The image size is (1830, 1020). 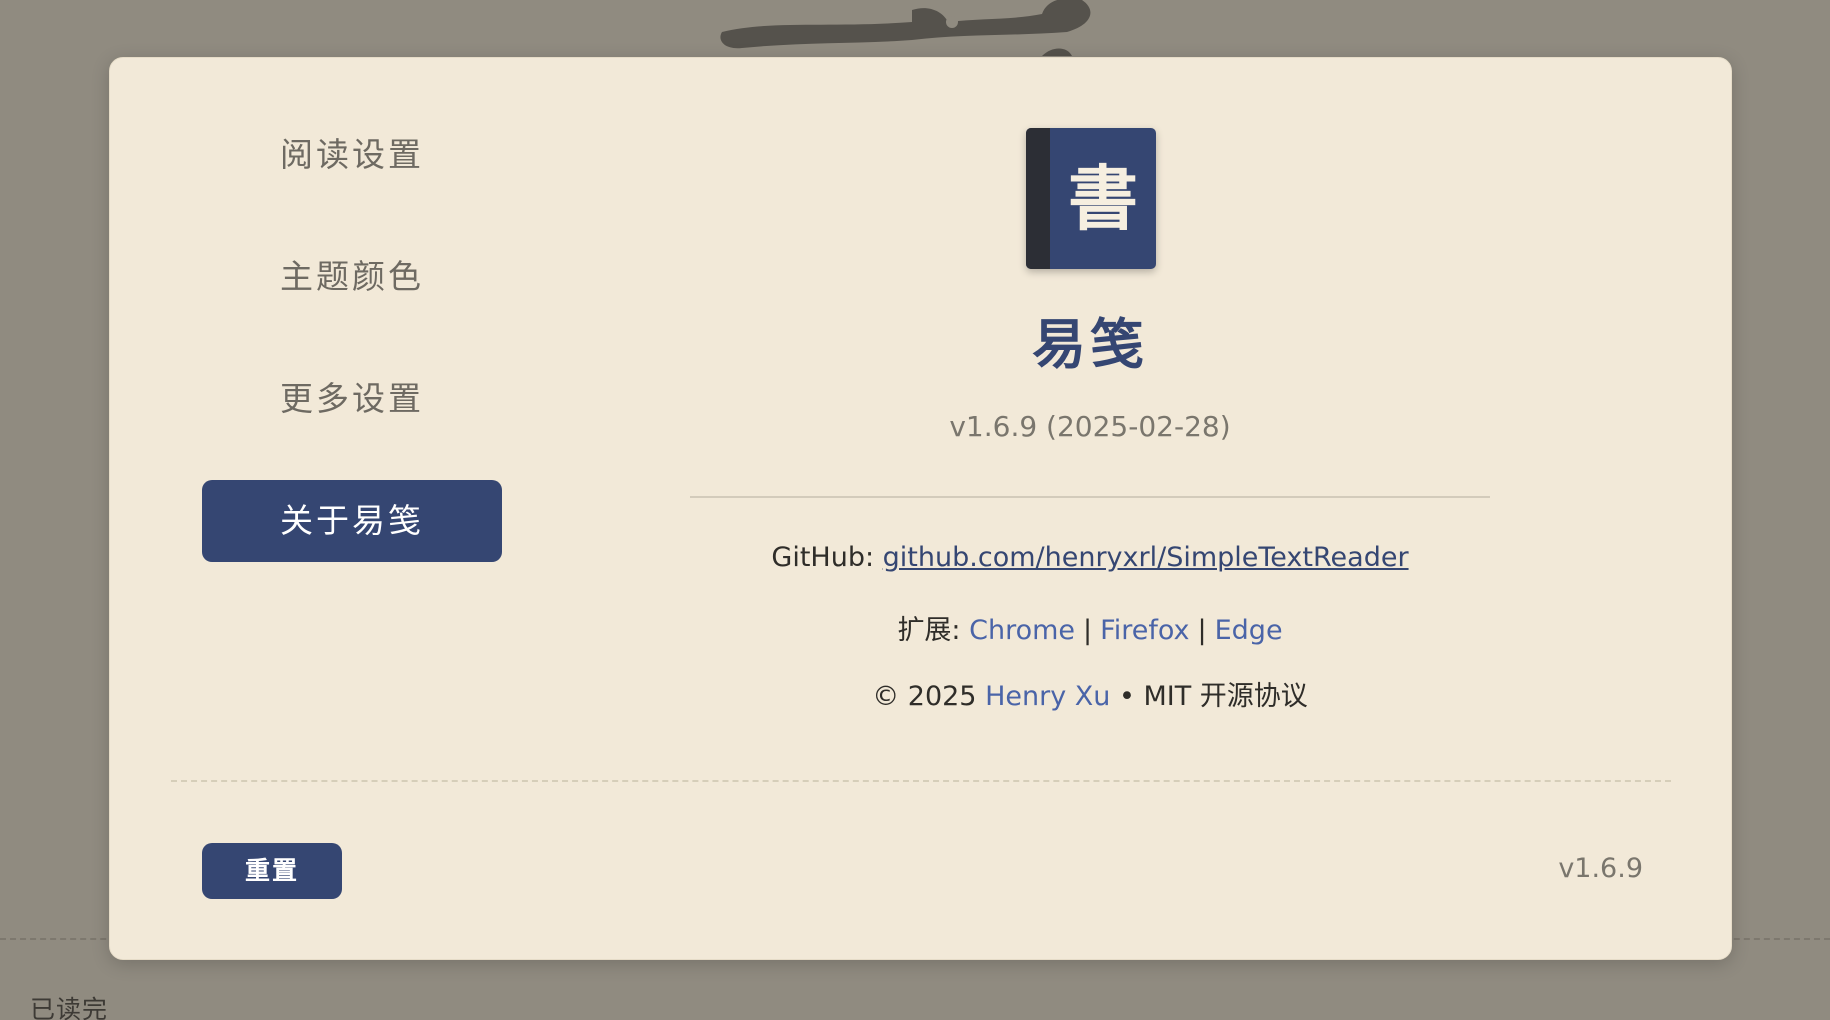 I want to click on extensions-label: 扩展:, so click(x=933, y=630).